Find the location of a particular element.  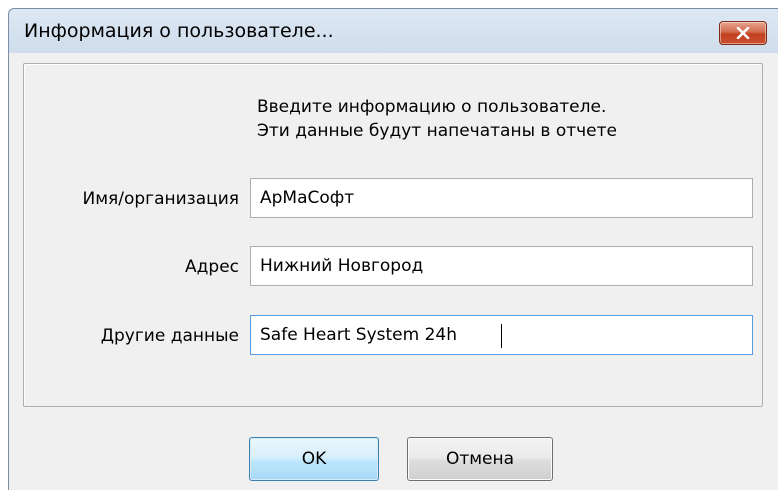

close-icon is located at coordinates (743, 33).